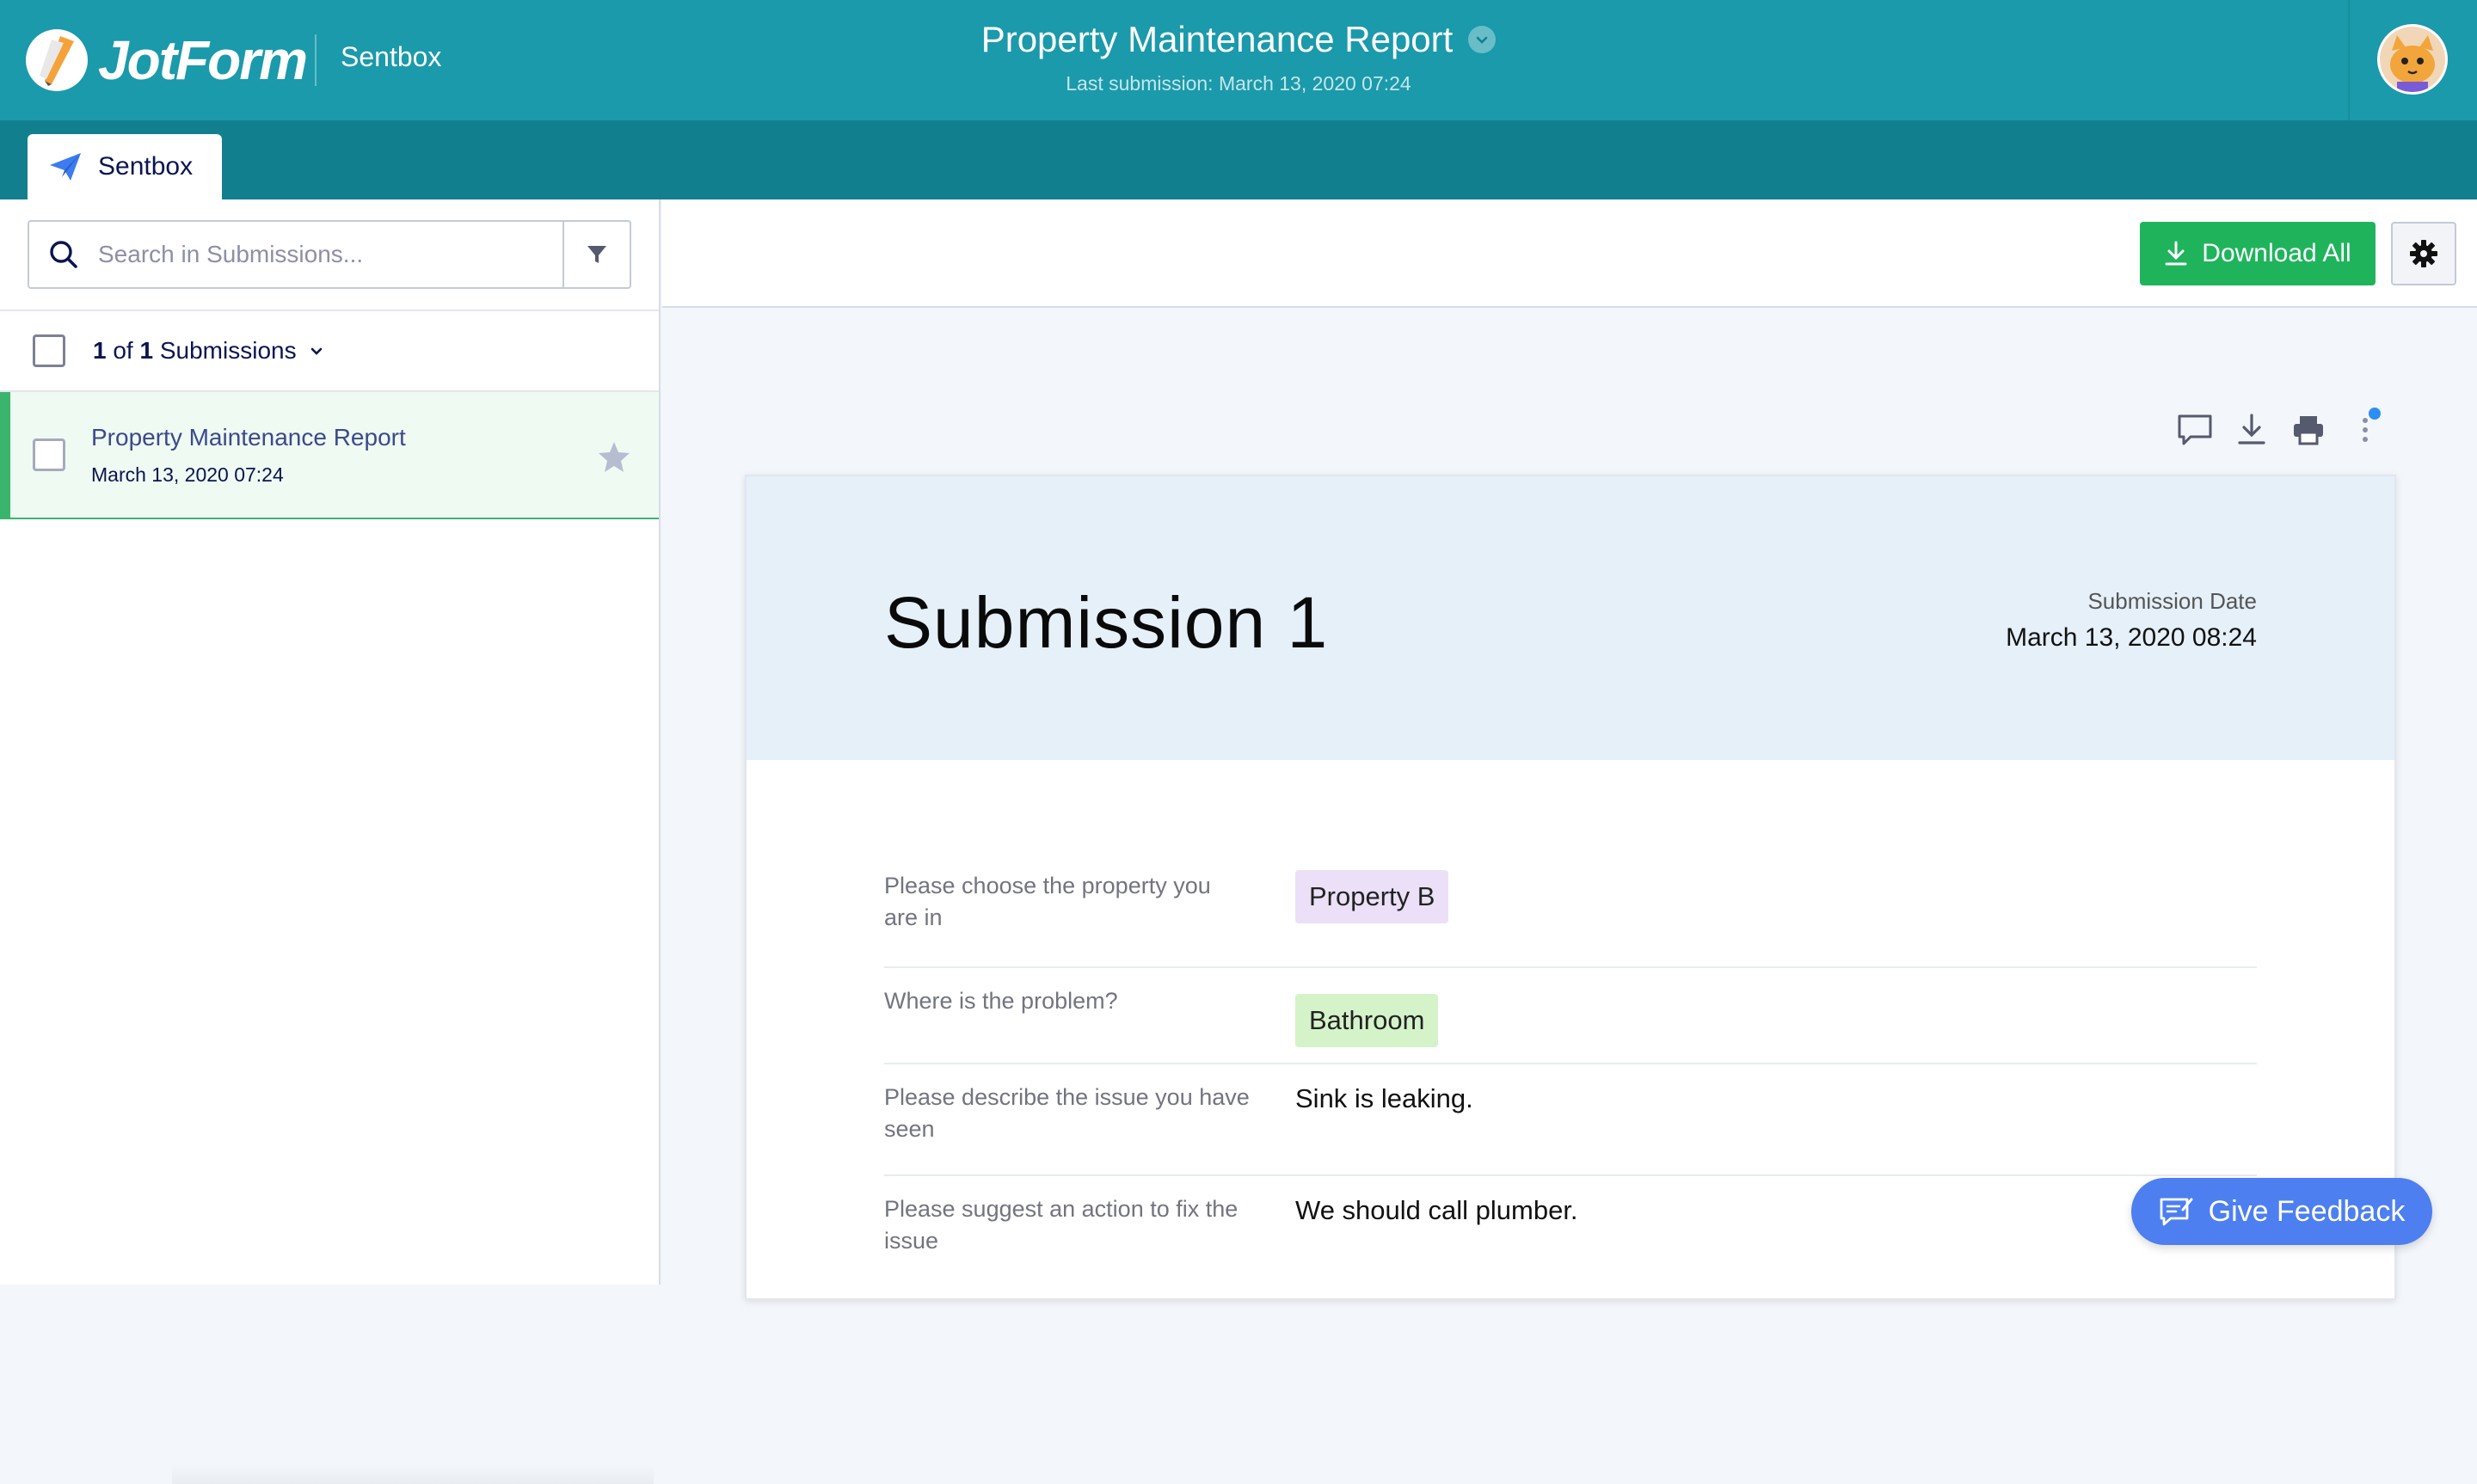  Describe the element at coordinates (316, 60) in the screenshot. I see `header-divider` at that location.